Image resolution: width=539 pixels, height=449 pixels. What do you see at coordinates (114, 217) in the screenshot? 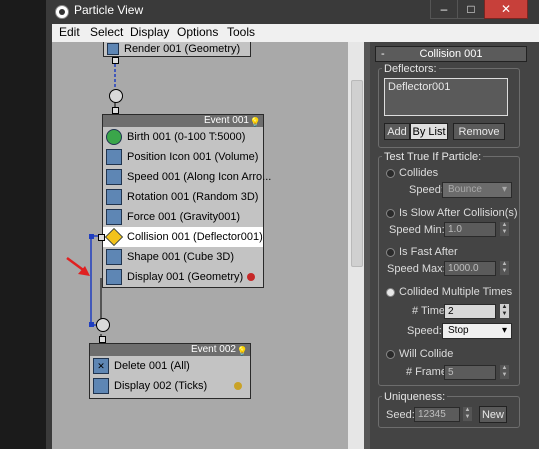
I see `force-icon` at bounding box center [114, 217].